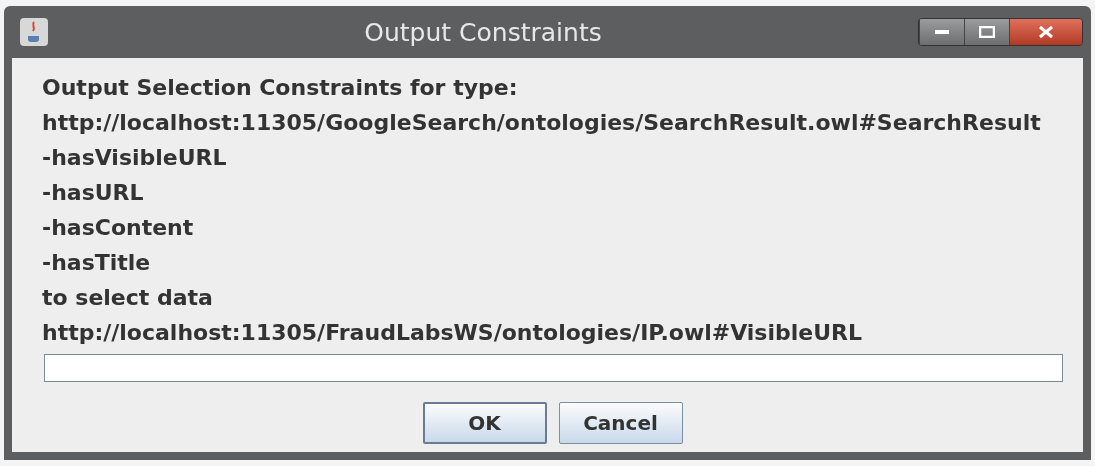 Image resolution: width=1095 pixels, height=466 pixels. What do you see at coordinates (118, 228) in the screenshot?
I see `message-line: -hasContent` at bounding box center [118, 228].